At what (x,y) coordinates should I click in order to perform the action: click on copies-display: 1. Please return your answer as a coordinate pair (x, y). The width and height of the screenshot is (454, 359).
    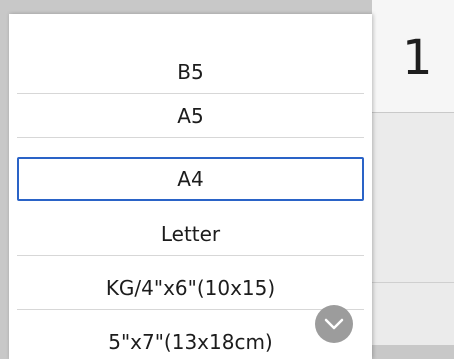
    Looking at the image, I should click on (413, 56).